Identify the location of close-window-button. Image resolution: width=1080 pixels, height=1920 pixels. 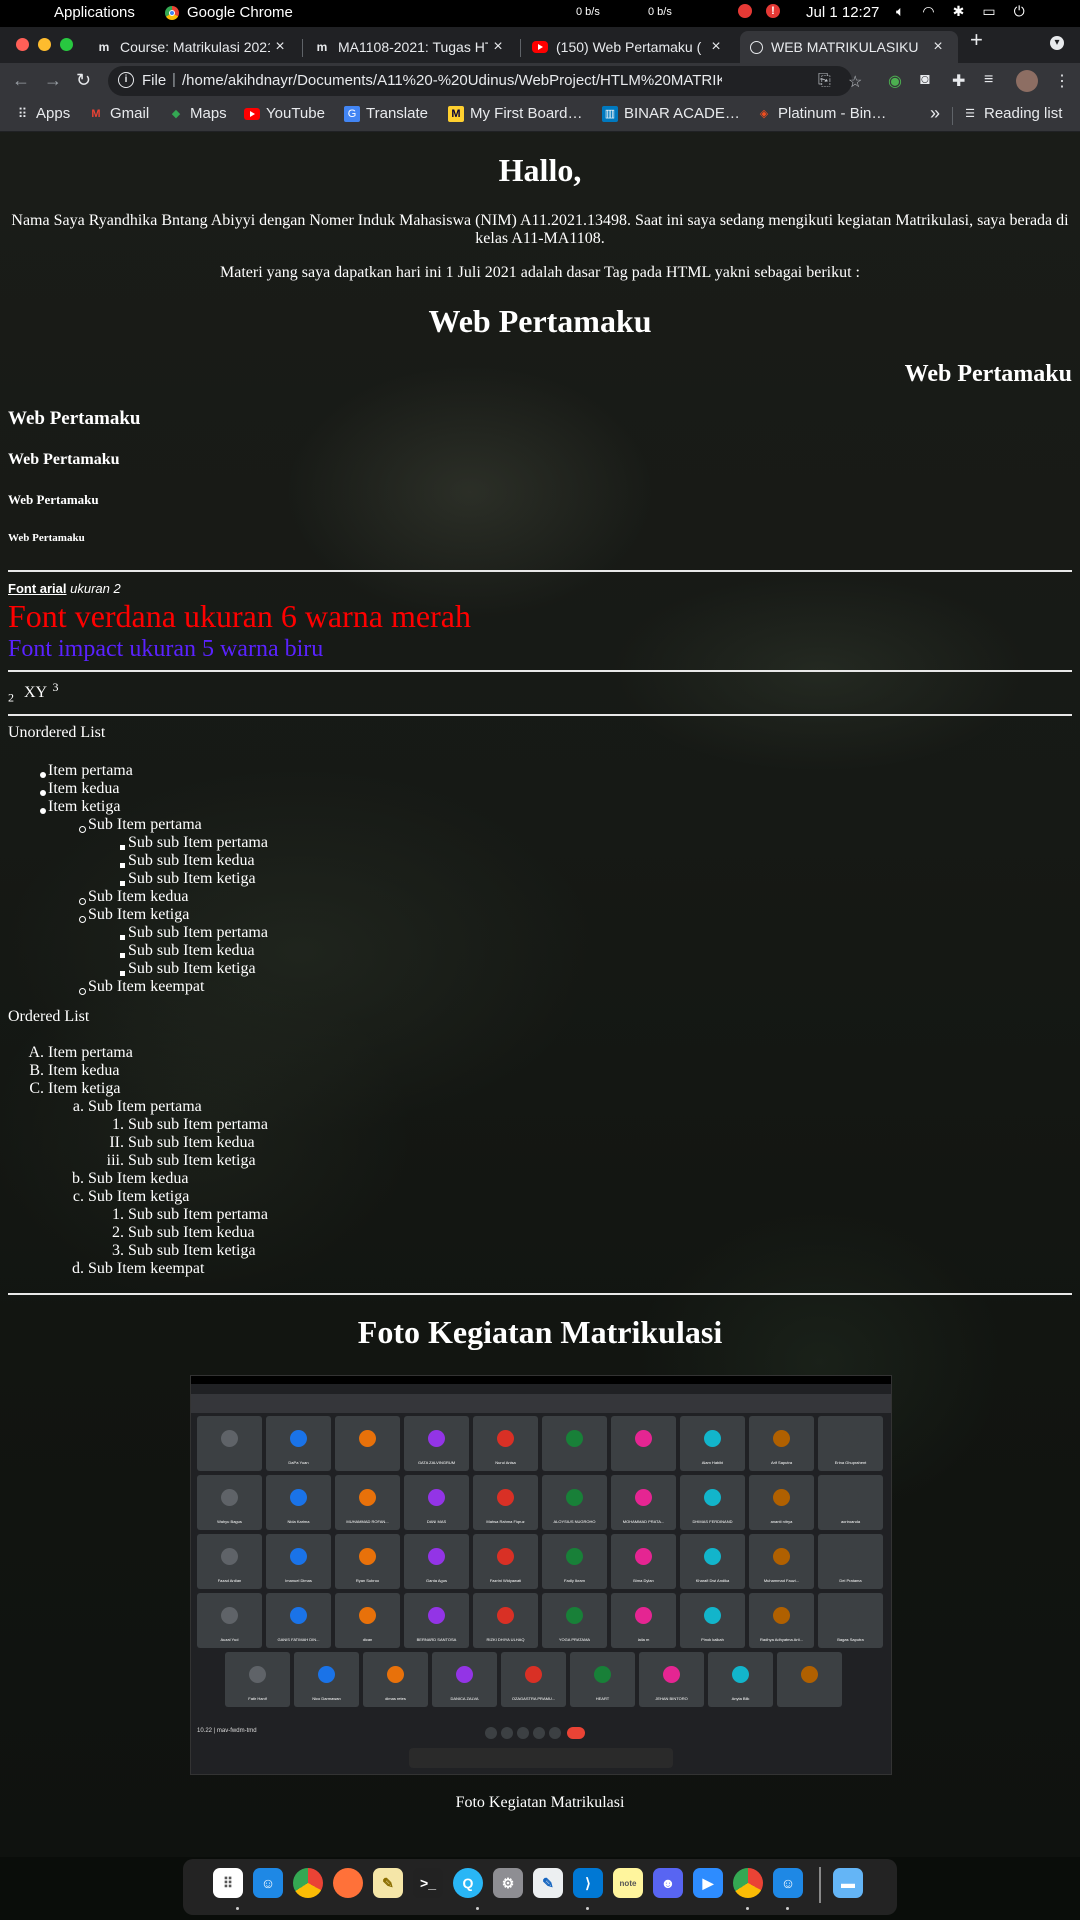
(22, 44).